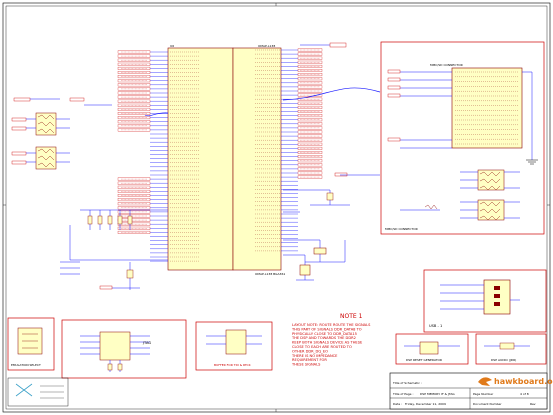 The height and width of the screenshot is (415, 553). Describe the element at coordinates (446, 65) in the screenshot. I see `svg-text: MMC/SD CONNECTOR` at that location.